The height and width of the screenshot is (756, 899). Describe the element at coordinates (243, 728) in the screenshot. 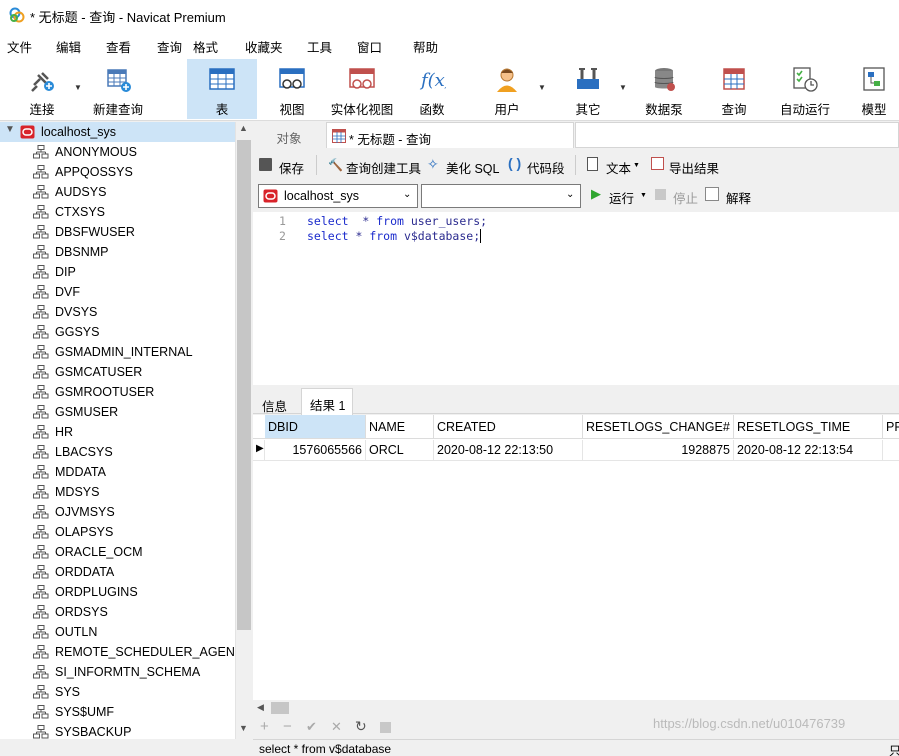

I see `scroll-down-icon: ▼` at that location.